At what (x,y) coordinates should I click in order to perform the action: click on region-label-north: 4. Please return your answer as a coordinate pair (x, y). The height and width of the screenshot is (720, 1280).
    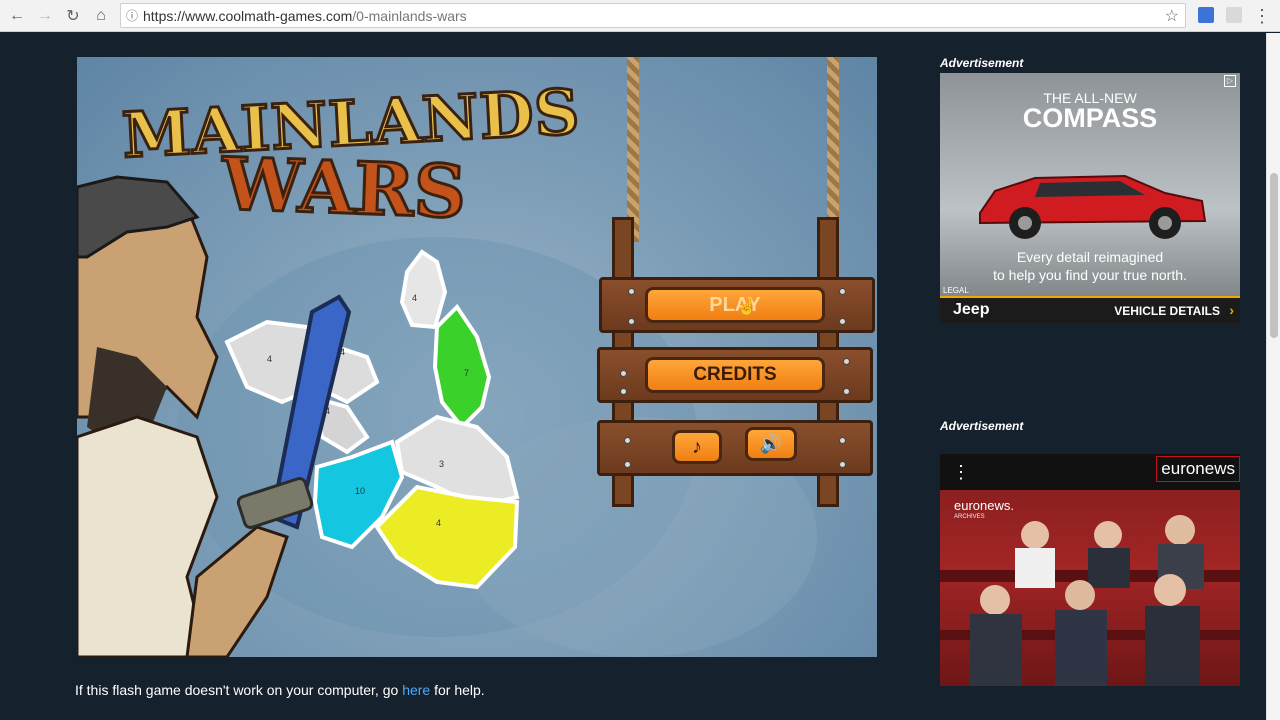
    Looking at the image, I should click on (415, 298).